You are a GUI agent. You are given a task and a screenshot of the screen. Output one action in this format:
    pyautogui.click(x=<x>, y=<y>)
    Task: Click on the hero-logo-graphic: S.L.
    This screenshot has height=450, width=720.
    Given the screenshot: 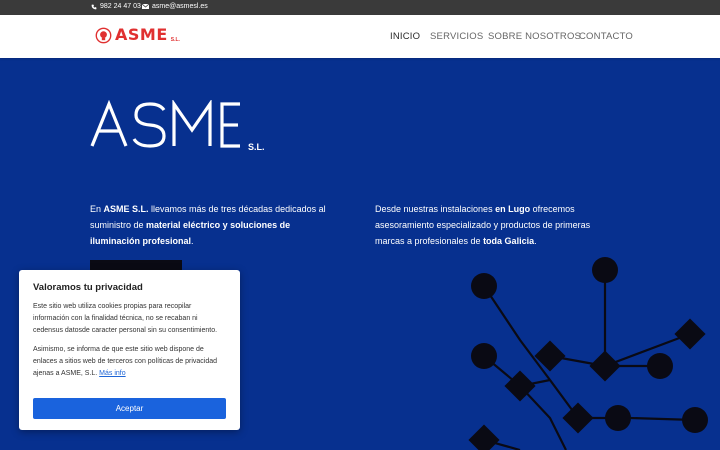 What is the action you would take?
    pyautogui.click(x=177, y=125)
    